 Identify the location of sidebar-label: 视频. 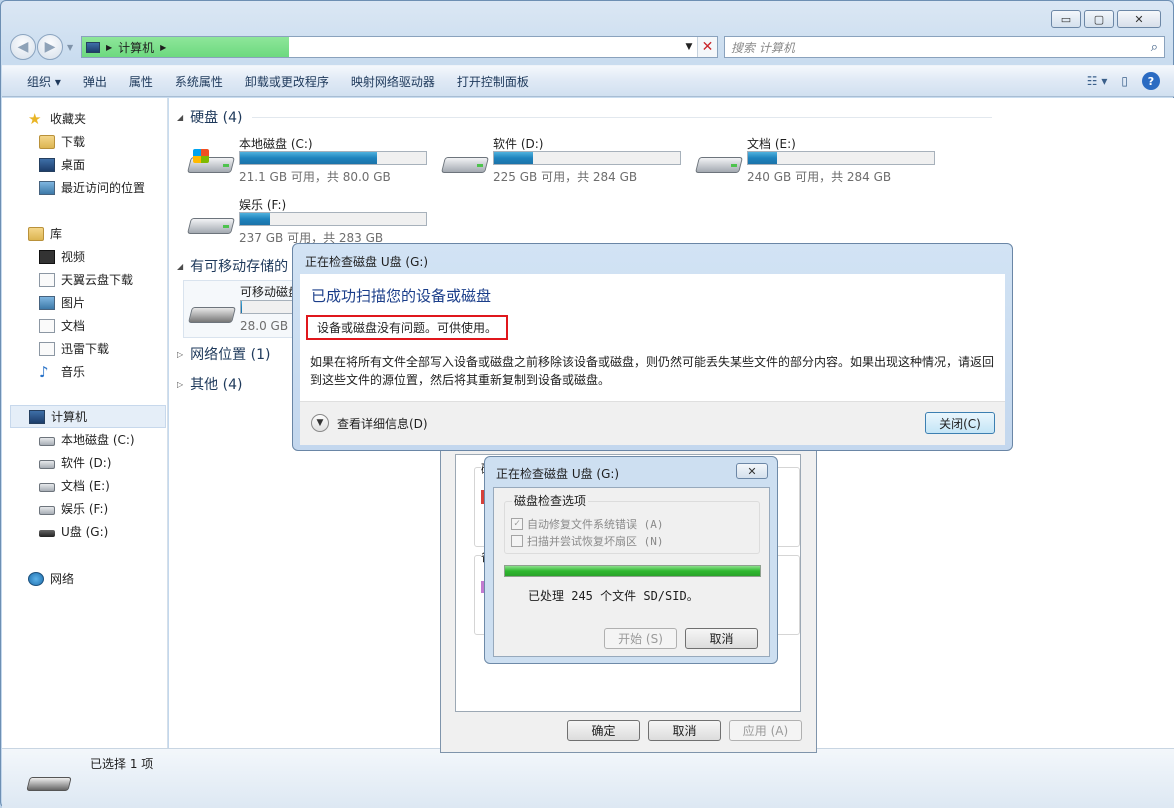
(73, 257).